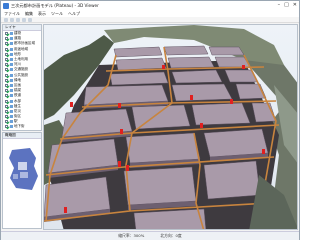 The width and height of the screenshot is (320, 240). Describe the element at coordinates (6, 5) in the screenshot. I see `app-icon` at that location.